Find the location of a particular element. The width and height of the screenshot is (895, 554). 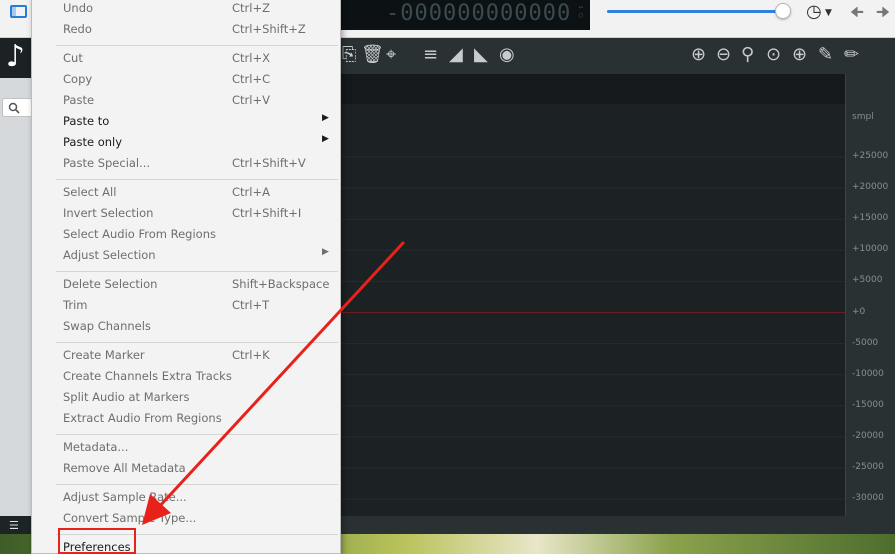

menu-item-shortcut: Ctrl+Z is located at coordinates (251, 8).